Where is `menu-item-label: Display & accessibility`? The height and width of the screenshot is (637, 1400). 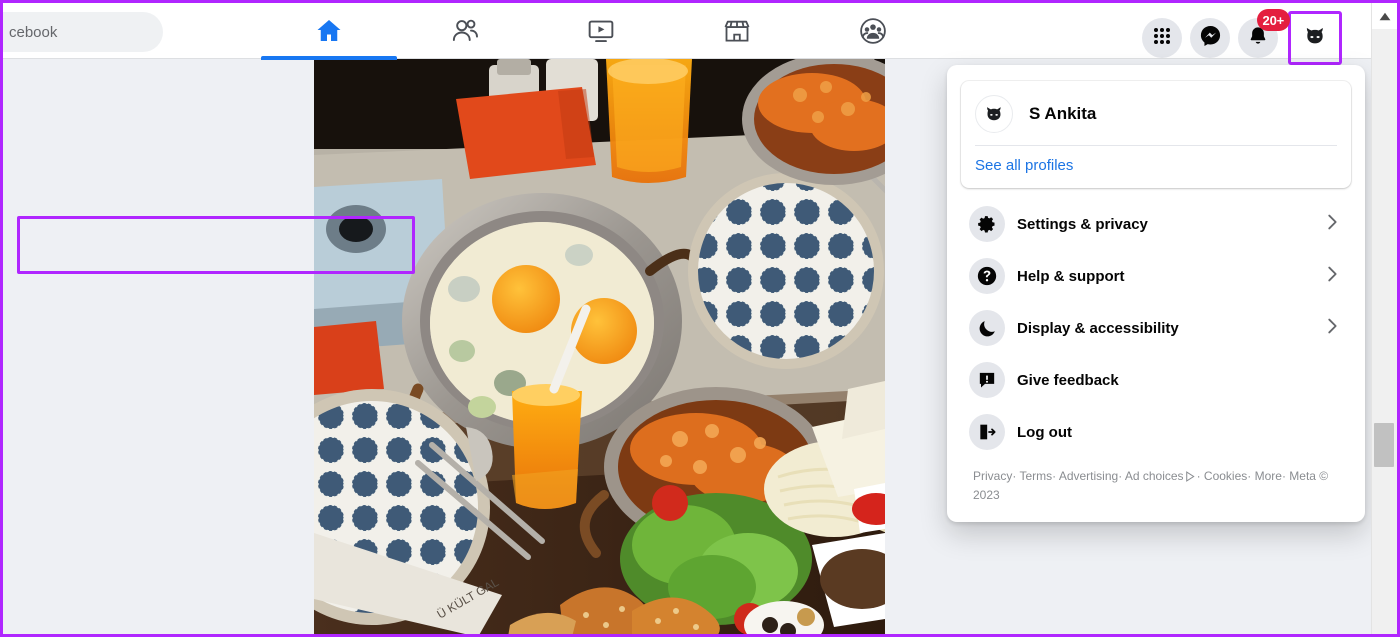 menu-item-label: Display & accessibility is located at coordinates (1098, 328).